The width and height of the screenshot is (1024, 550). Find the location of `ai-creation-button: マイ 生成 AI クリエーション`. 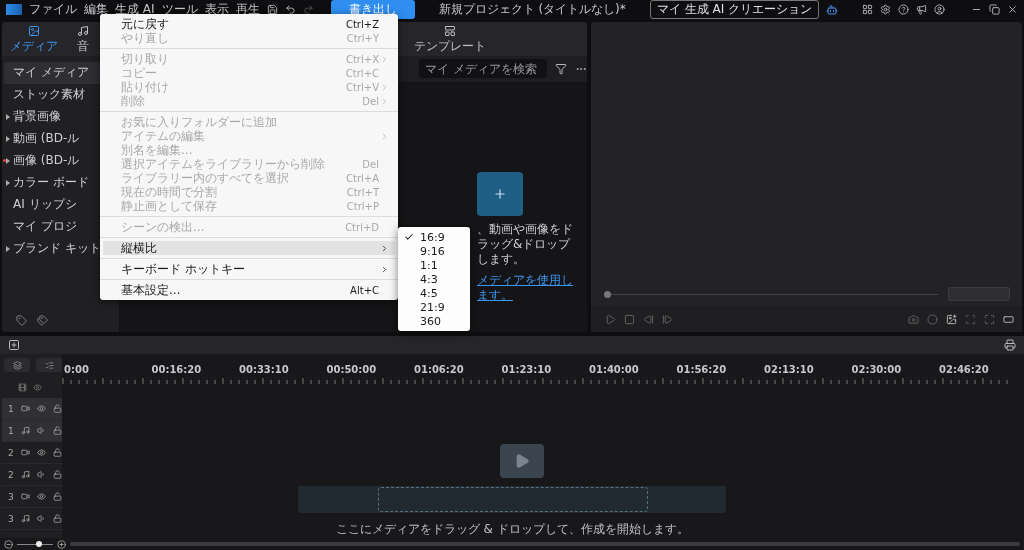

ai-creation-button: マイ 生成 AI クリエーション is located at coordinates (734, 10).